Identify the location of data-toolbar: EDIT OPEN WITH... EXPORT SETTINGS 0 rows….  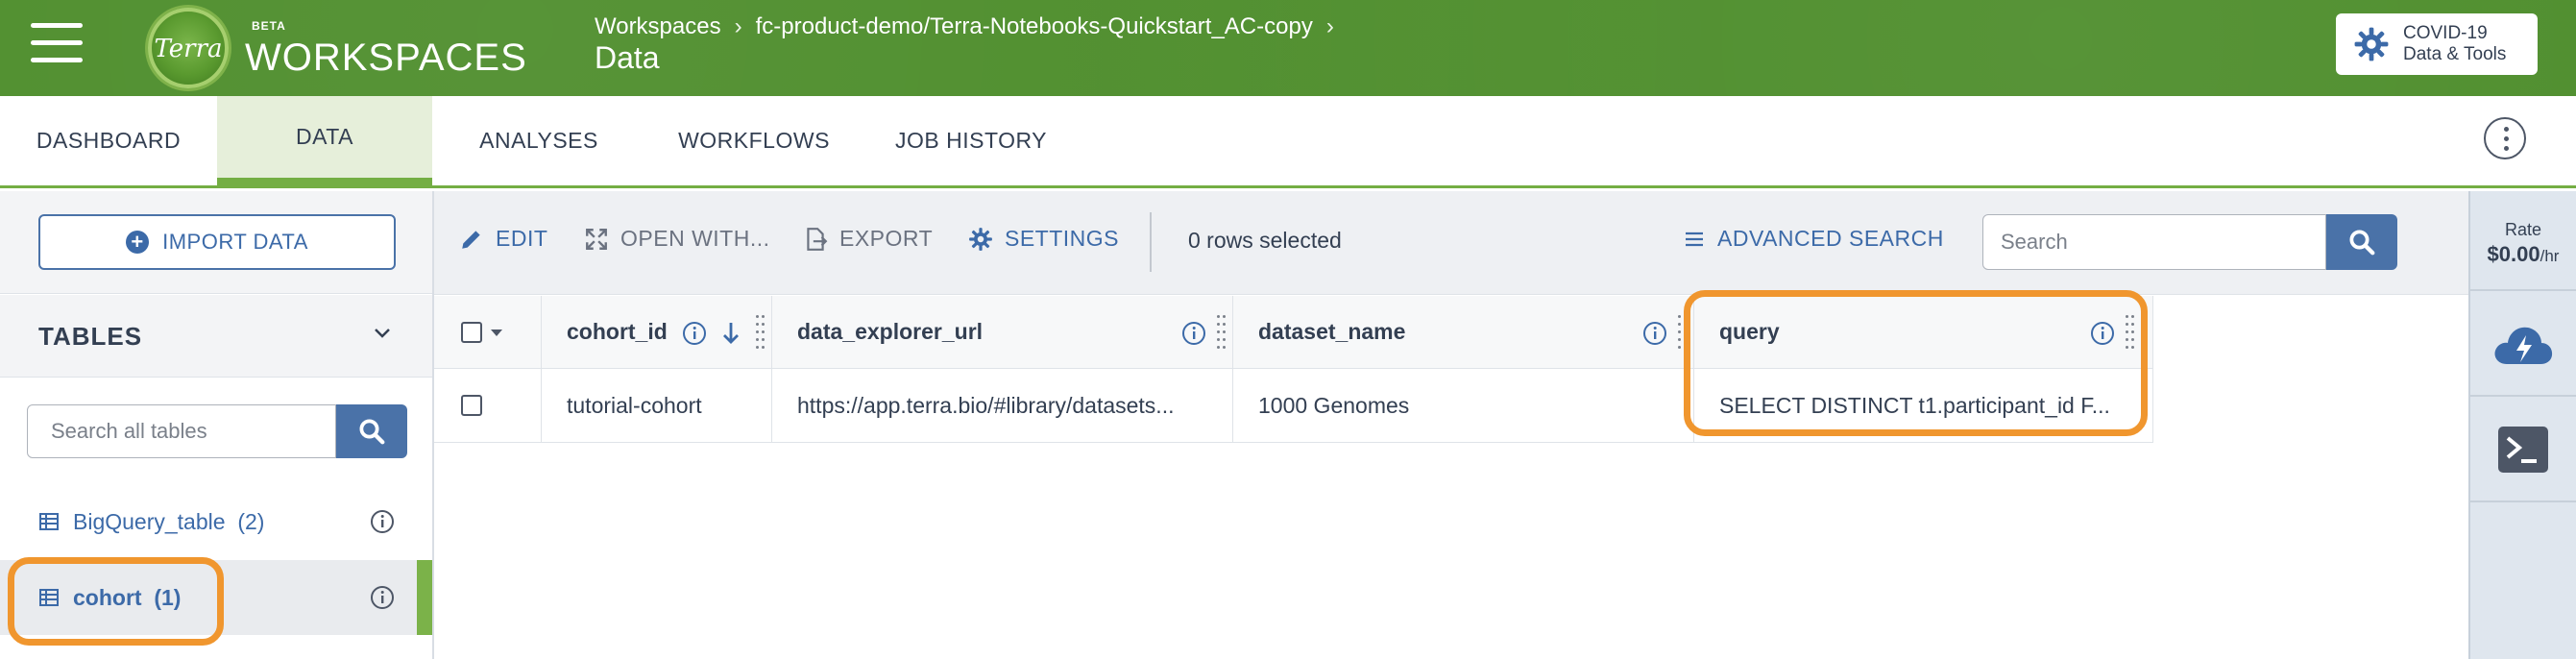
(1451, 243).